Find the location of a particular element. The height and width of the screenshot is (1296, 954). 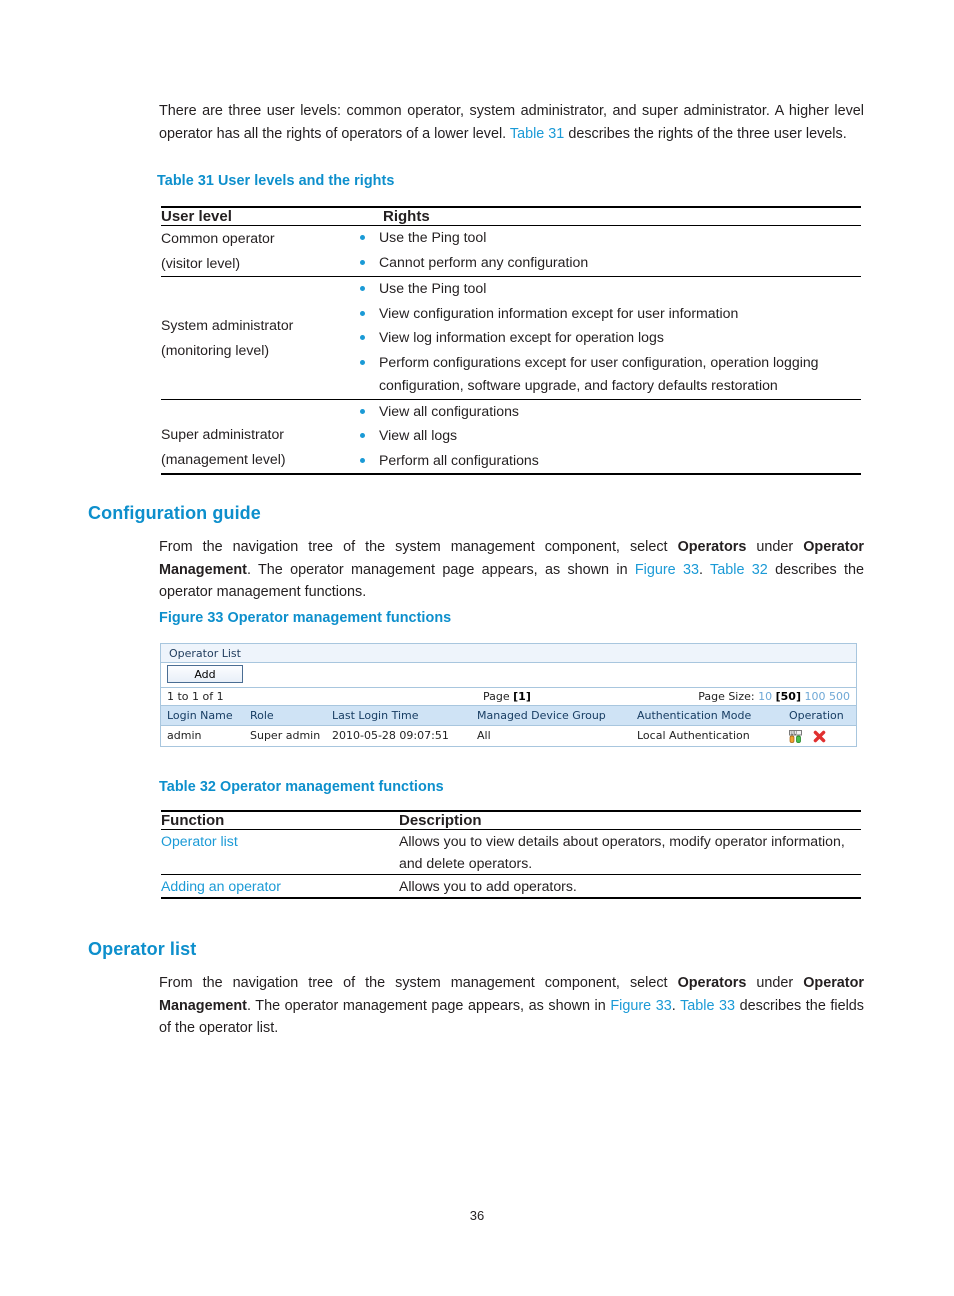

ol-text-b: under is located at coordinates (775, 983).